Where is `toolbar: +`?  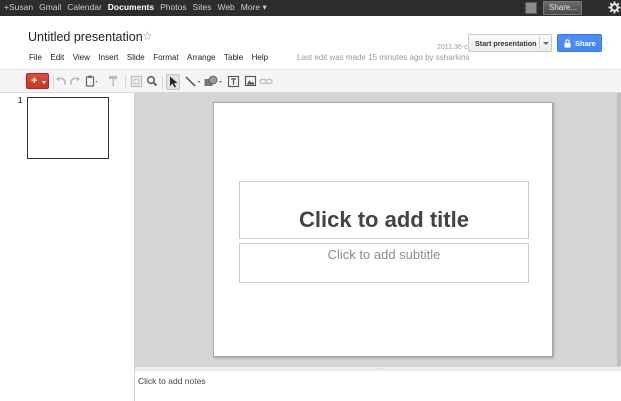 toolbar: + is located at coordinates (310, 81).